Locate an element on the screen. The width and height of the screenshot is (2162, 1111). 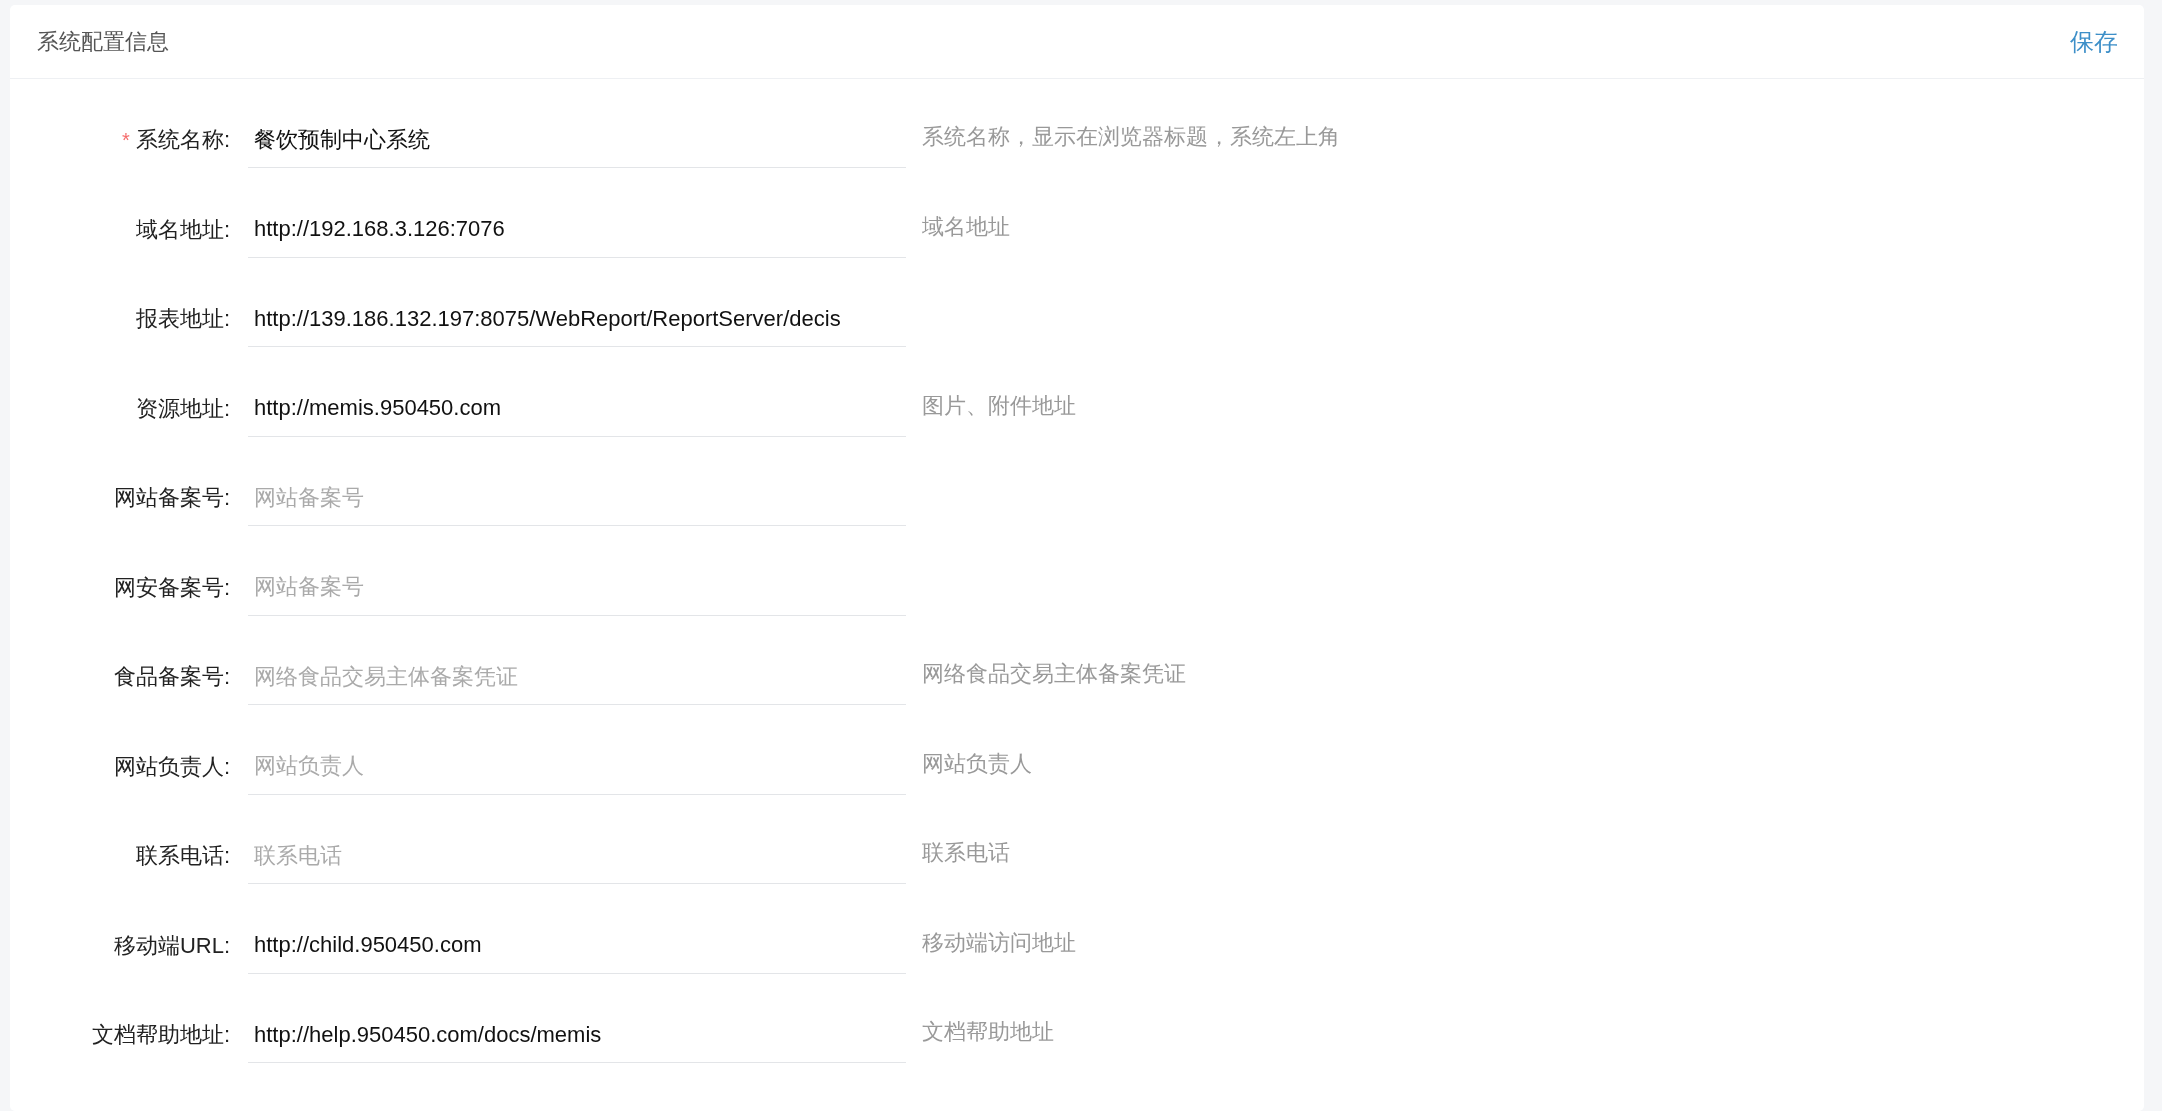
field-label: 系统名称: is located at coordinates (182, 140).